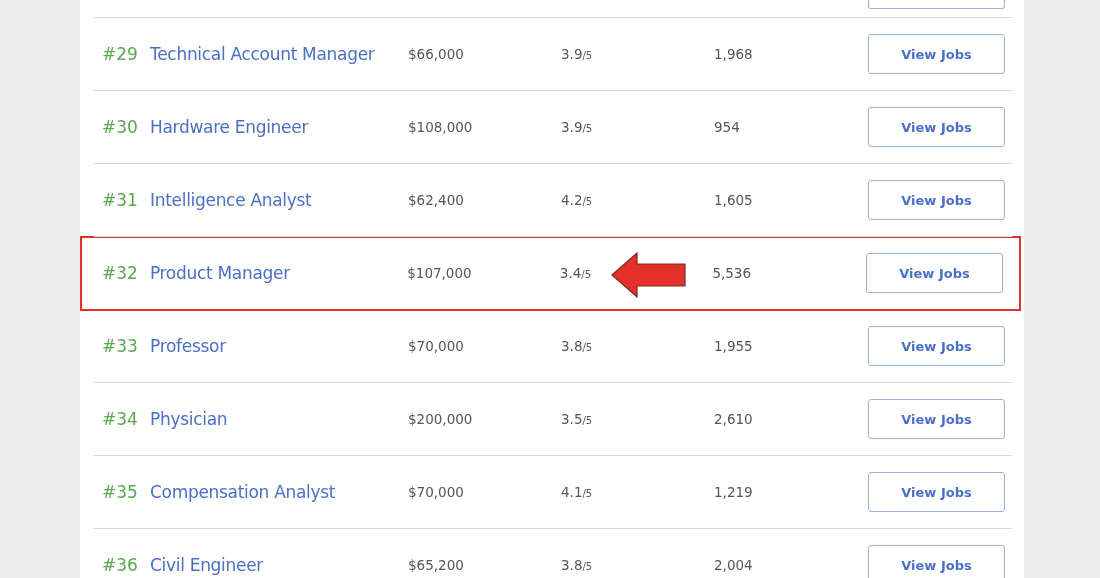 Image resolution: width=1100 pixels, height=578 pixels. What do you see at coordinates (279, 565) in the screenshot?
I see `job-title-link: Civil Engineer` at bounding box center [279, 565].